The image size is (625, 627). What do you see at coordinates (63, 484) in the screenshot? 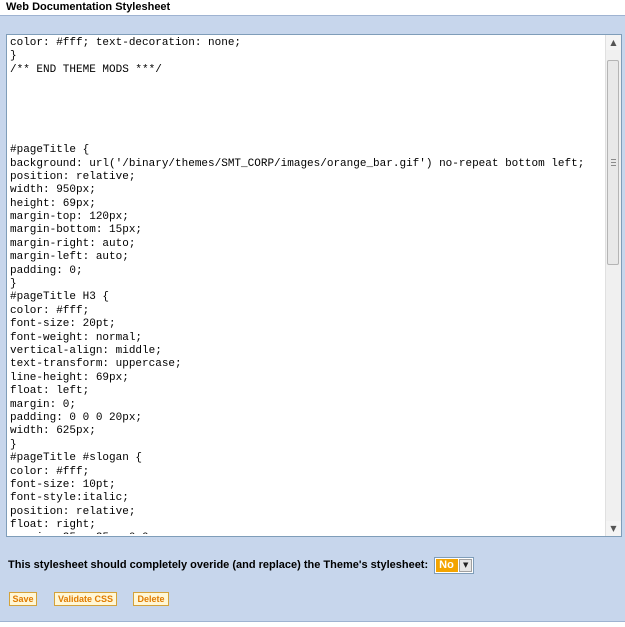
I see `code-line: font-size: 10pt;` at bounding box center [63, 484].